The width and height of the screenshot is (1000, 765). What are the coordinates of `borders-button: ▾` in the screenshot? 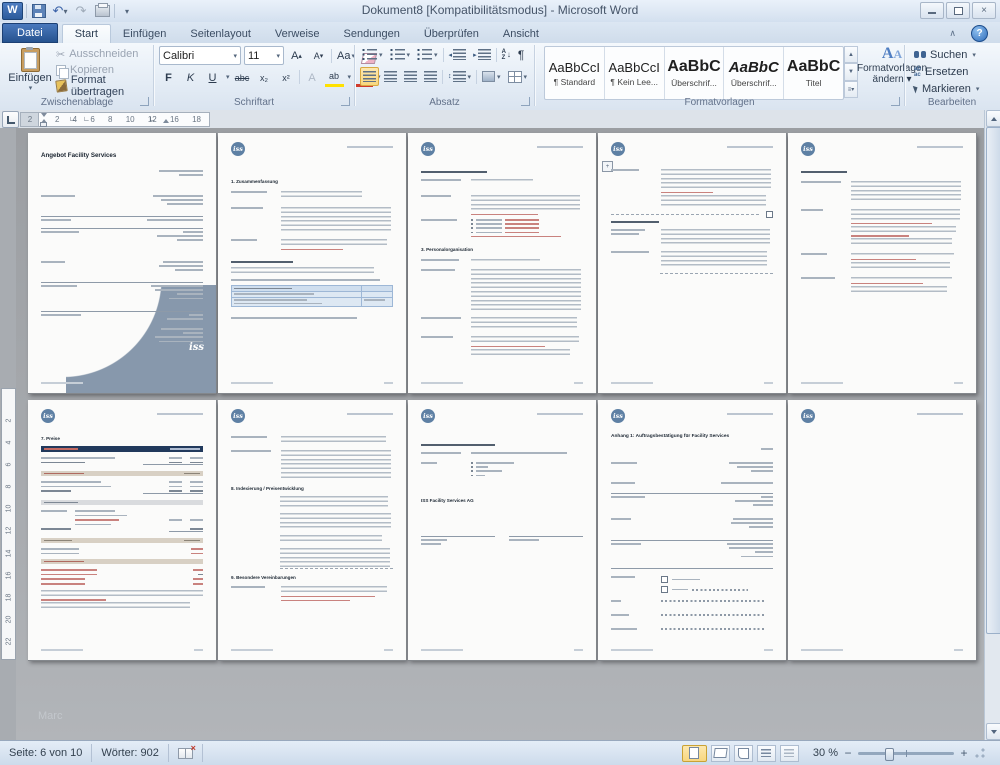 It's located at (518, 76).